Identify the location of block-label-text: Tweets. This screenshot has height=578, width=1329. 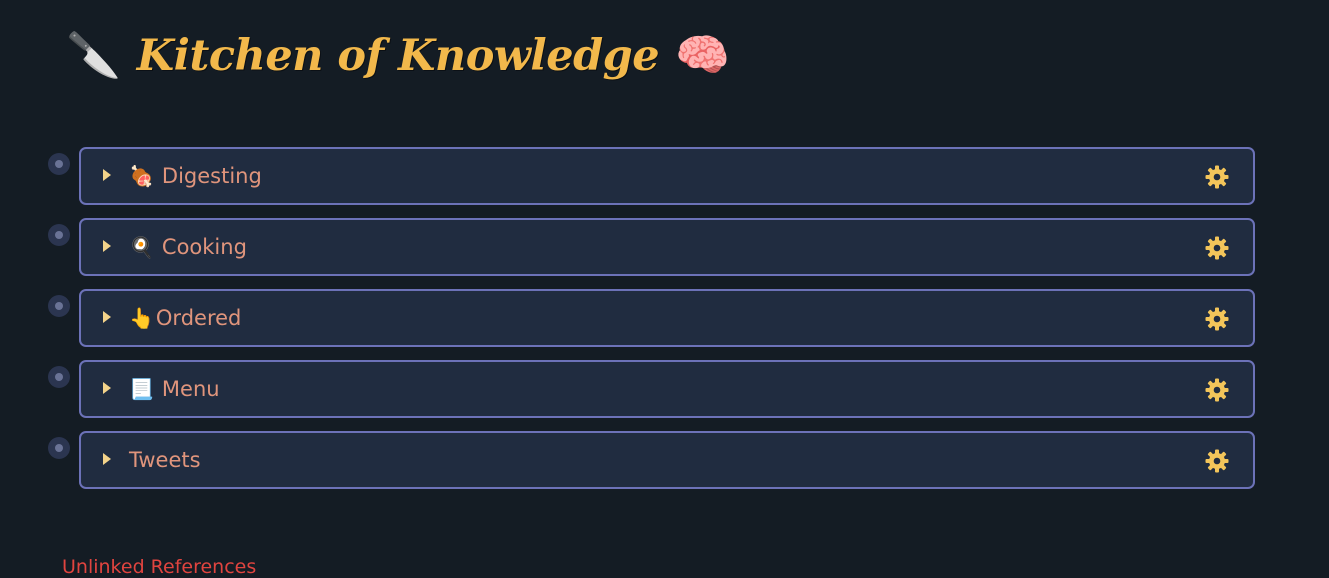
(165, 460).